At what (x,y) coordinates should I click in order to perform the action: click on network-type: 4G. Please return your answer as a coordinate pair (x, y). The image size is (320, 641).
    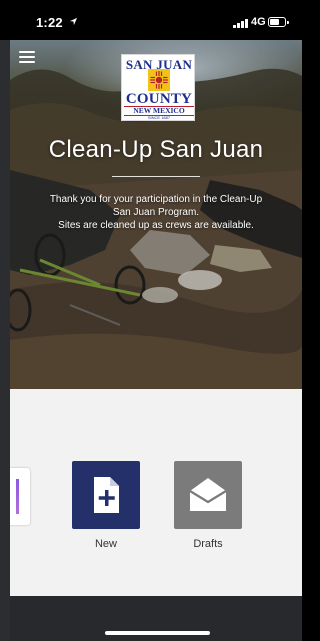
    Looking at the image, I should click on (258, 22).